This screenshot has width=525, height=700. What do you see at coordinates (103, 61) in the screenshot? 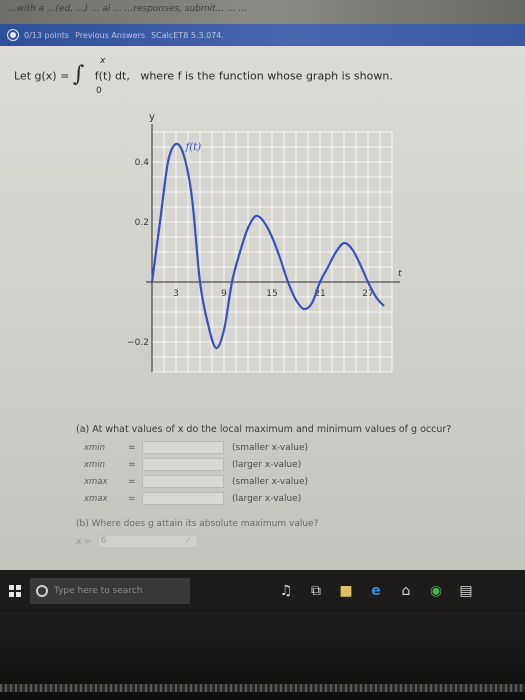
I see `upper-limit: x` at bounding box center [103, 61].